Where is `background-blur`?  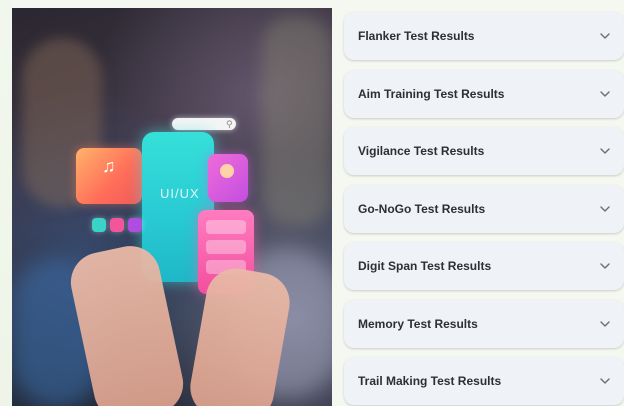
background-blur is located at coordinates (297, 121).